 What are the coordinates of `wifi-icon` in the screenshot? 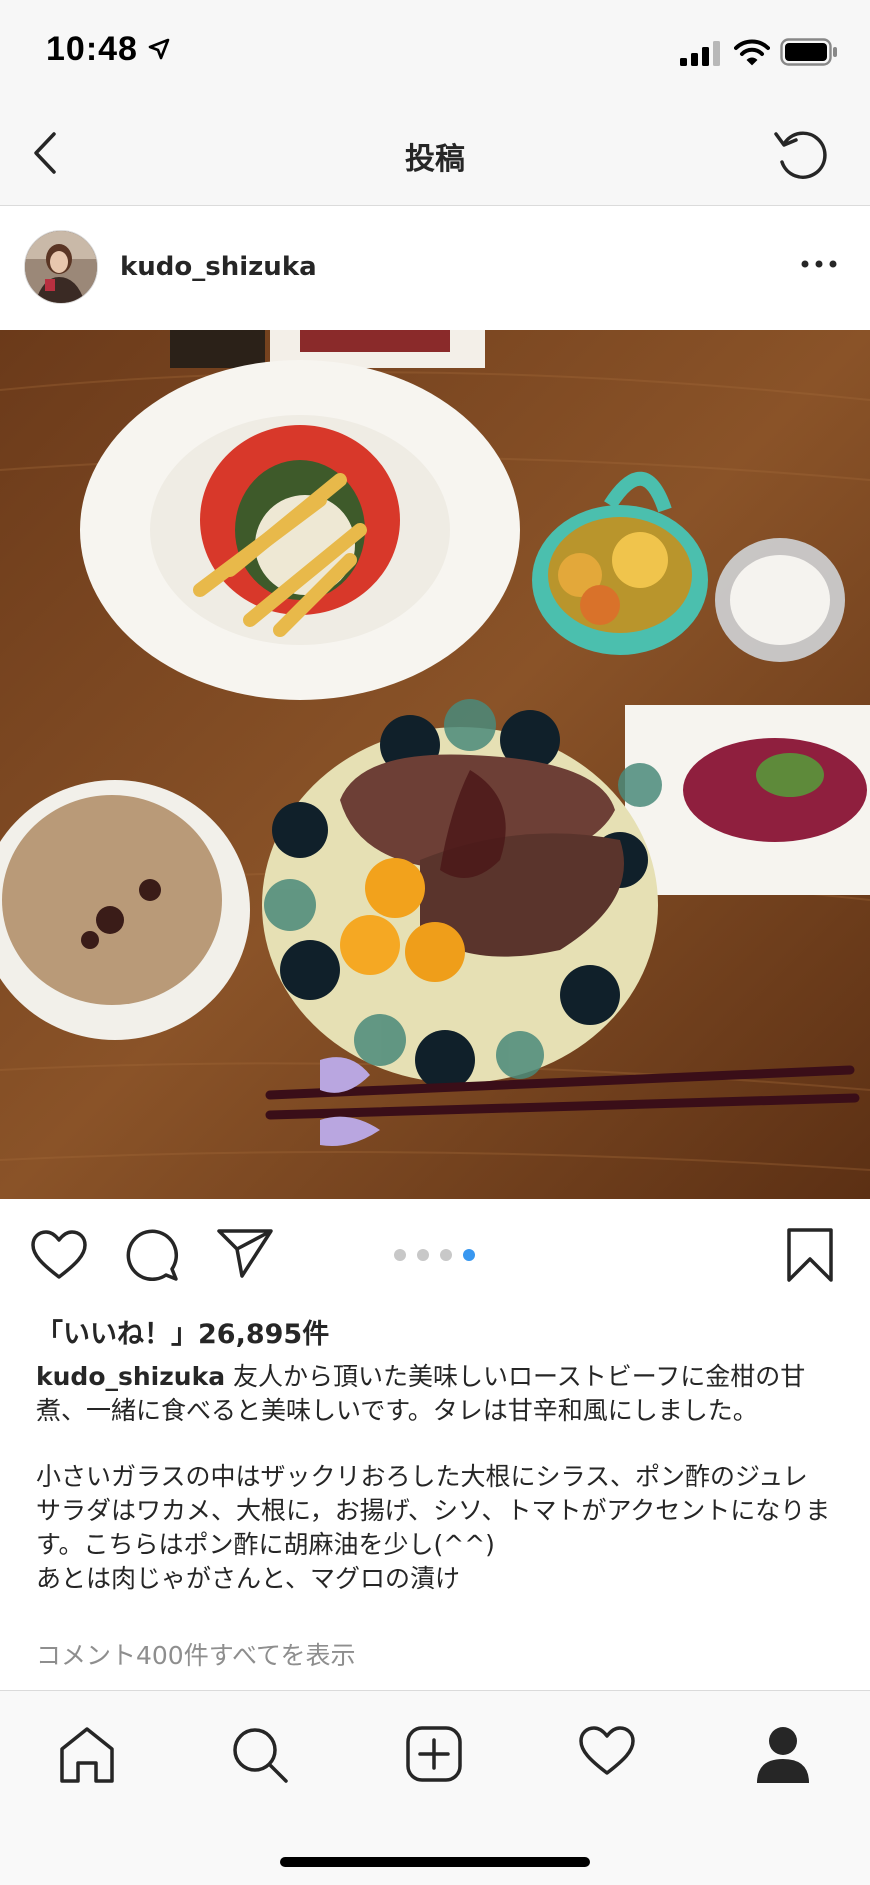 It's located at (752, 52).